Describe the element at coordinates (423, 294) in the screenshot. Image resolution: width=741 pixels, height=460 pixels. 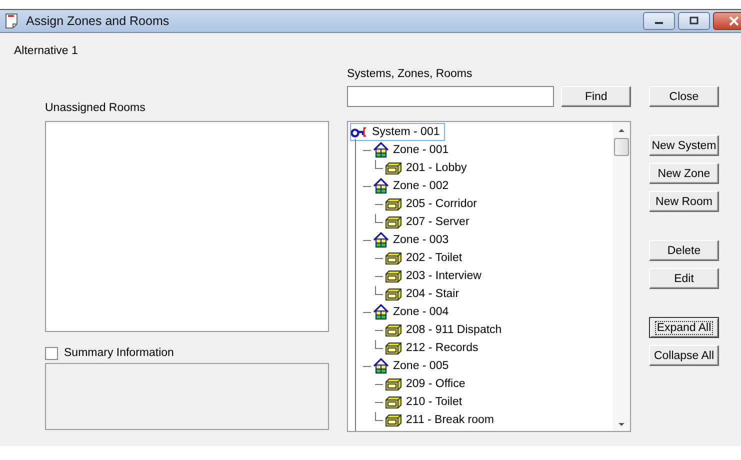
I see `tree-item: 204 - Stair` at that location.